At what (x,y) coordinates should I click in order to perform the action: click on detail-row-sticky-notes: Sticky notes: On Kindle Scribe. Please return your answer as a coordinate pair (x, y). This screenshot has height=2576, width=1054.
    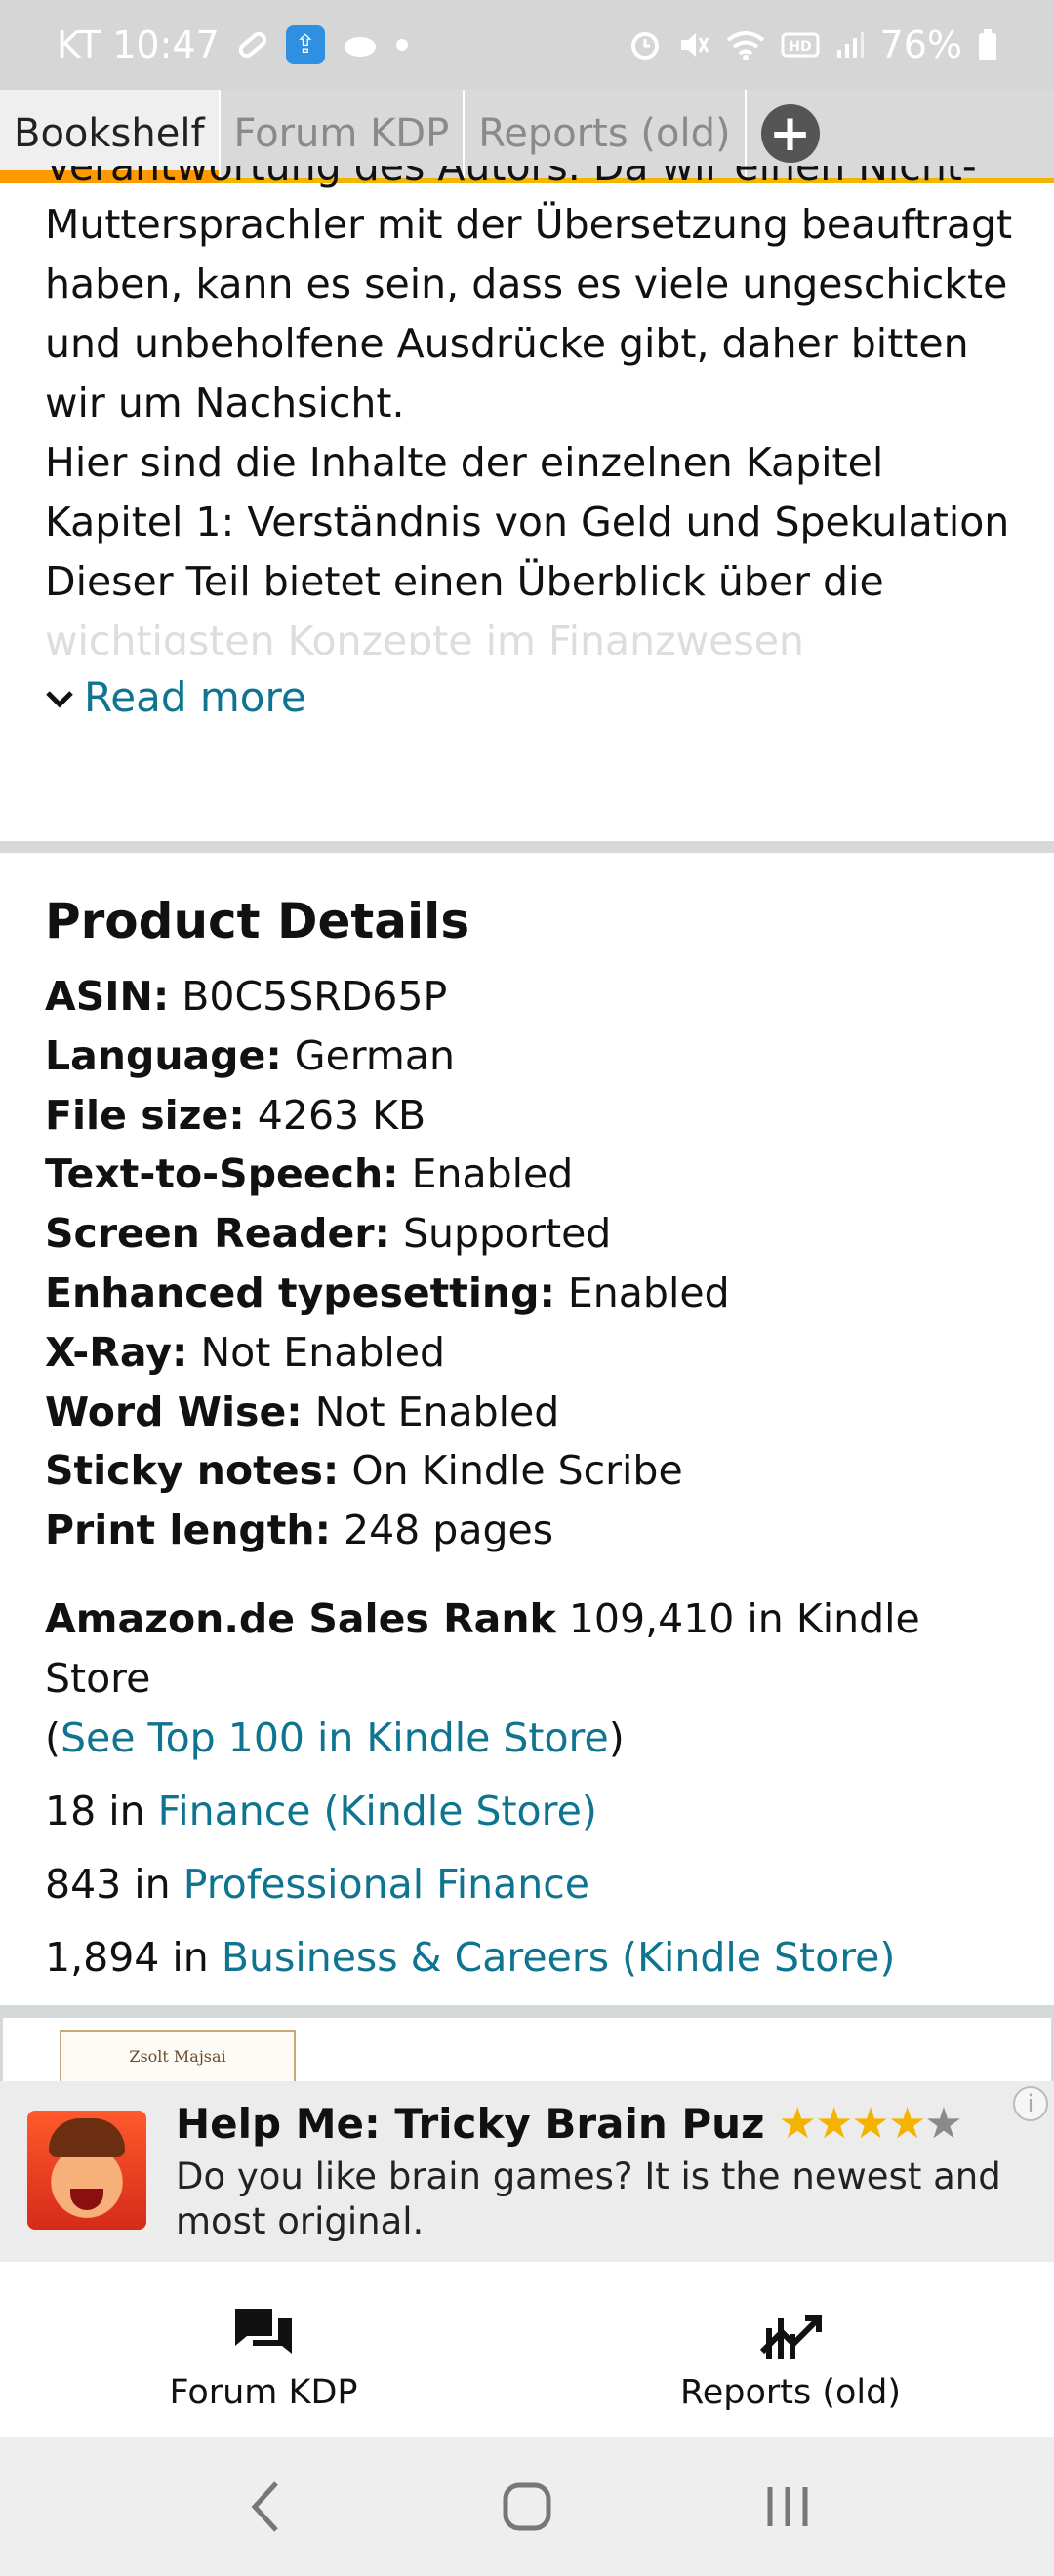
    Looking at the image, I should click on (533, 1471).